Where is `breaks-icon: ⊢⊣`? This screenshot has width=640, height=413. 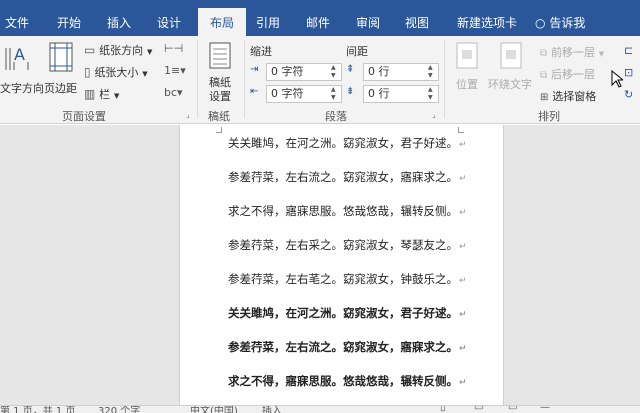 breaks-icon: ⊢⊣ is located at coordinates (174, 48).